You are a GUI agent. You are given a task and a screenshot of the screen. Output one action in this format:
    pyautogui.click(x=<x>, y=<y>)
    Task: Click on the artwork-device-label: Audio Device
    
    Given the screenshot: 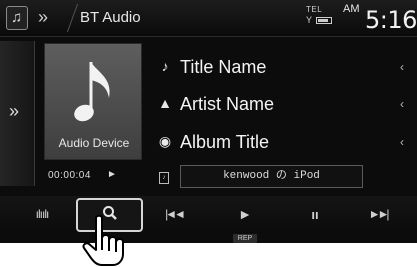 What is the action you would take?
    pyautogui.click(x=94, y=143)
    